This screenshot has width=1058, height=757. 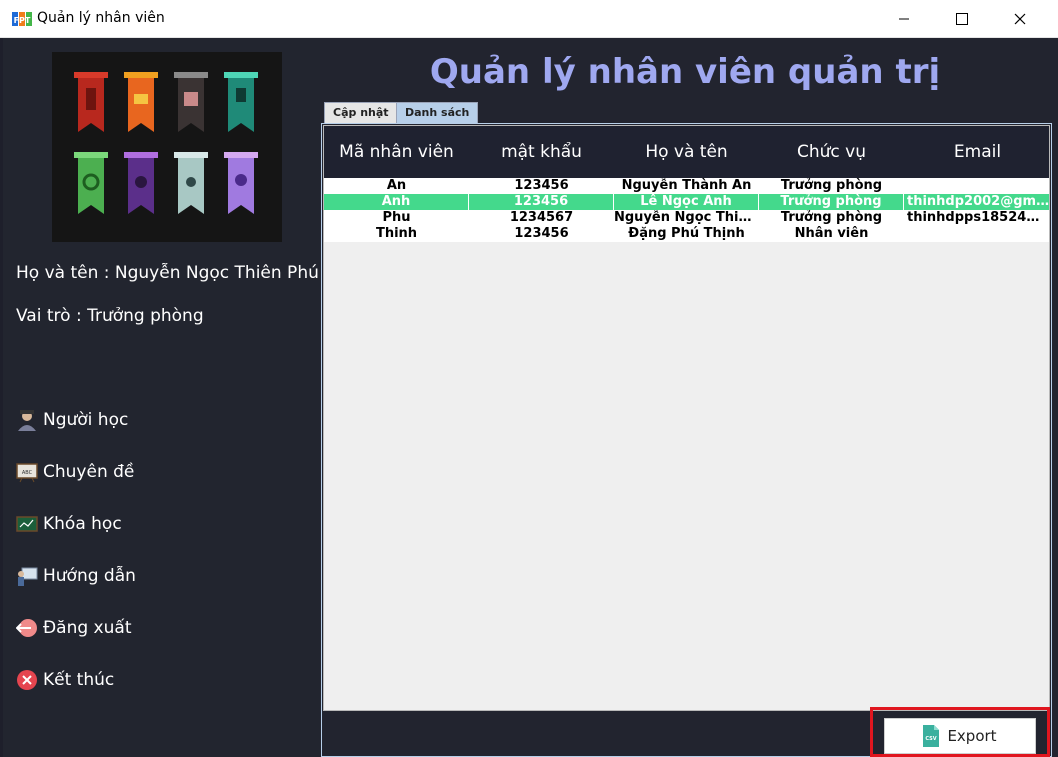 What do you see at coordinates (437, 112) in the screenshot?
I see `tab-danh-sach: Danh sách` at bounding box center [437, 112].